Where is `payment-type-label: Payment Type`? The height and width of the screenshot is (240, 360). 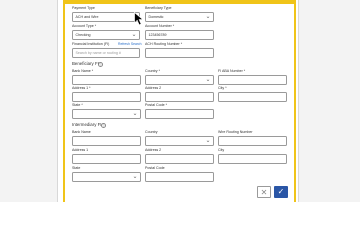
payment-type-label: Payment Type is located at coordinates (83, 8).